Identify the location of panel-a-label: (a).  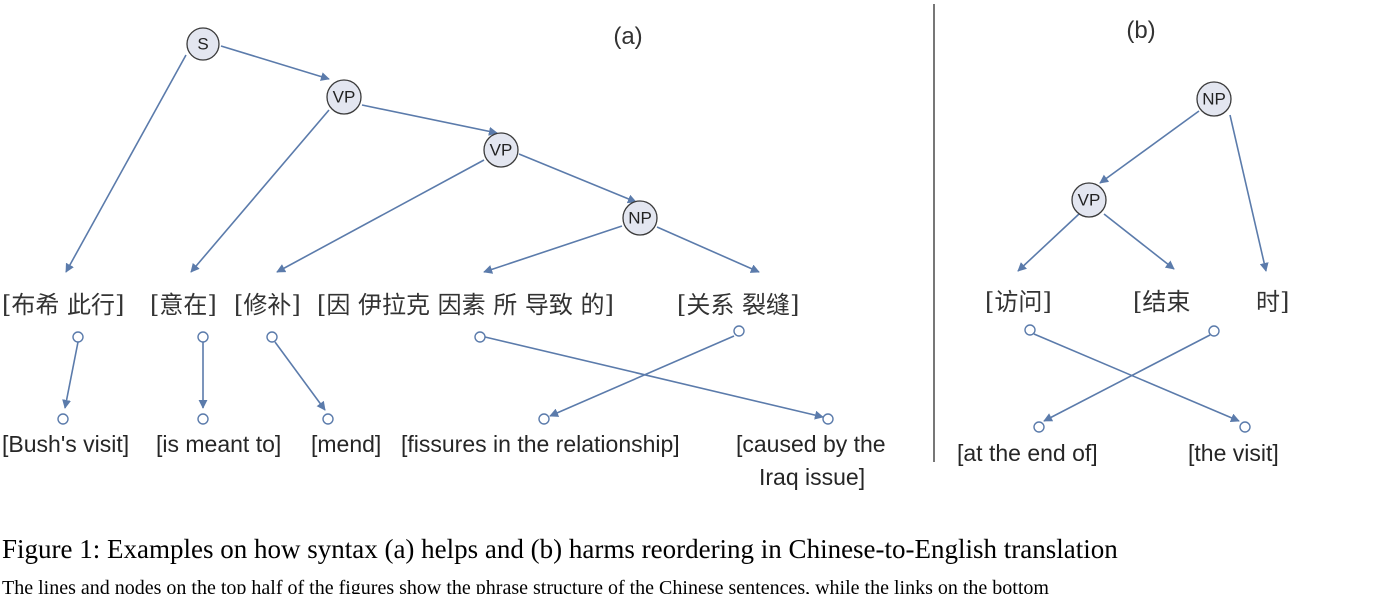
(627, 36).